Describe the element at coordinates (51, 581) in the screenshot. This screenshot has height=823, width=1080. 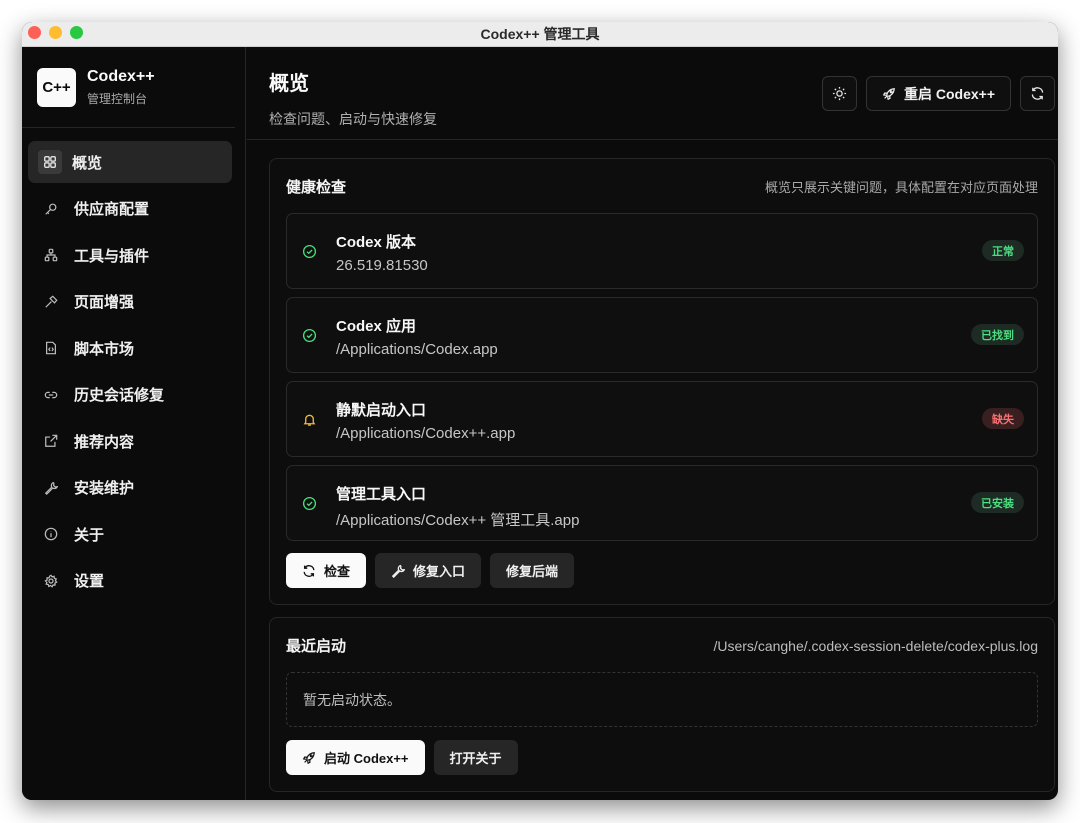
I see `gear-icon` at that location.